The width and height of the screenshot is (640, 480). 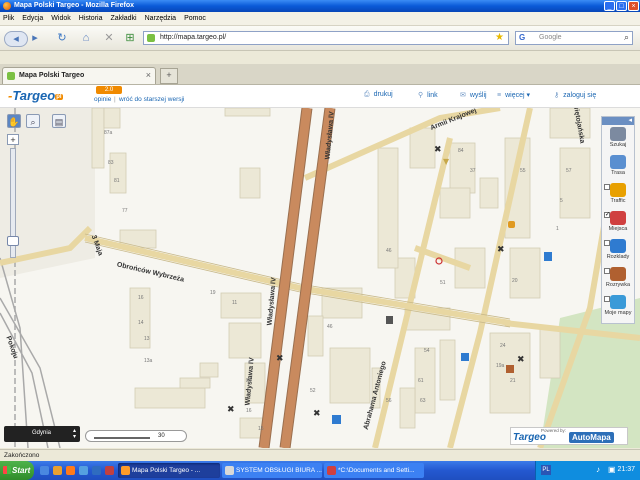 What do you see at coordinates (96, 470) in the screenshot?
I see `media-quicklaunch-icon` at bounding box center [96, 470].